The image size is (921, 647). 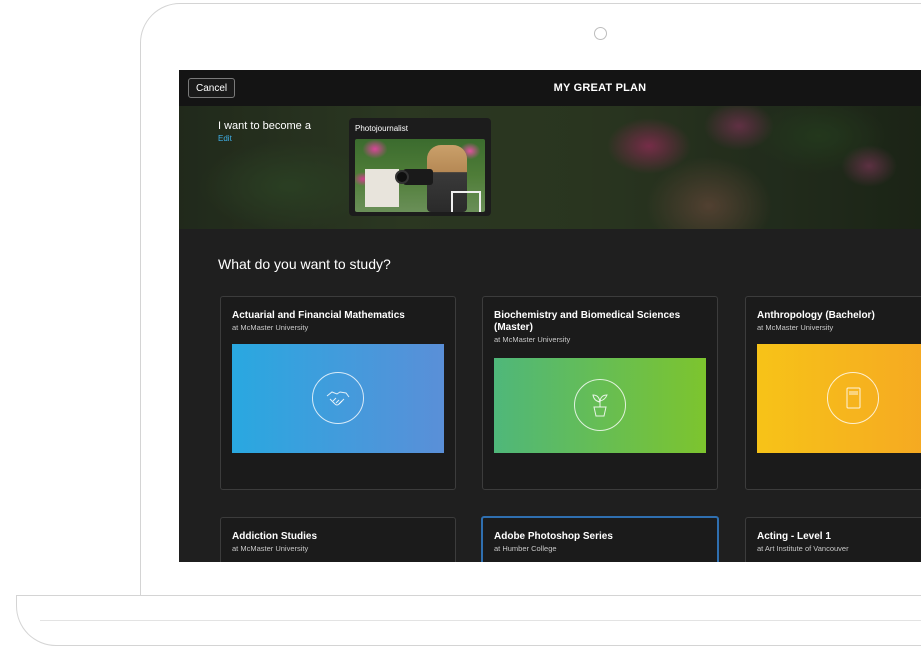 What do you see at coordinates (420, 175) in the screenshot?
I see `career-photo` at bounding box center [420, 175].